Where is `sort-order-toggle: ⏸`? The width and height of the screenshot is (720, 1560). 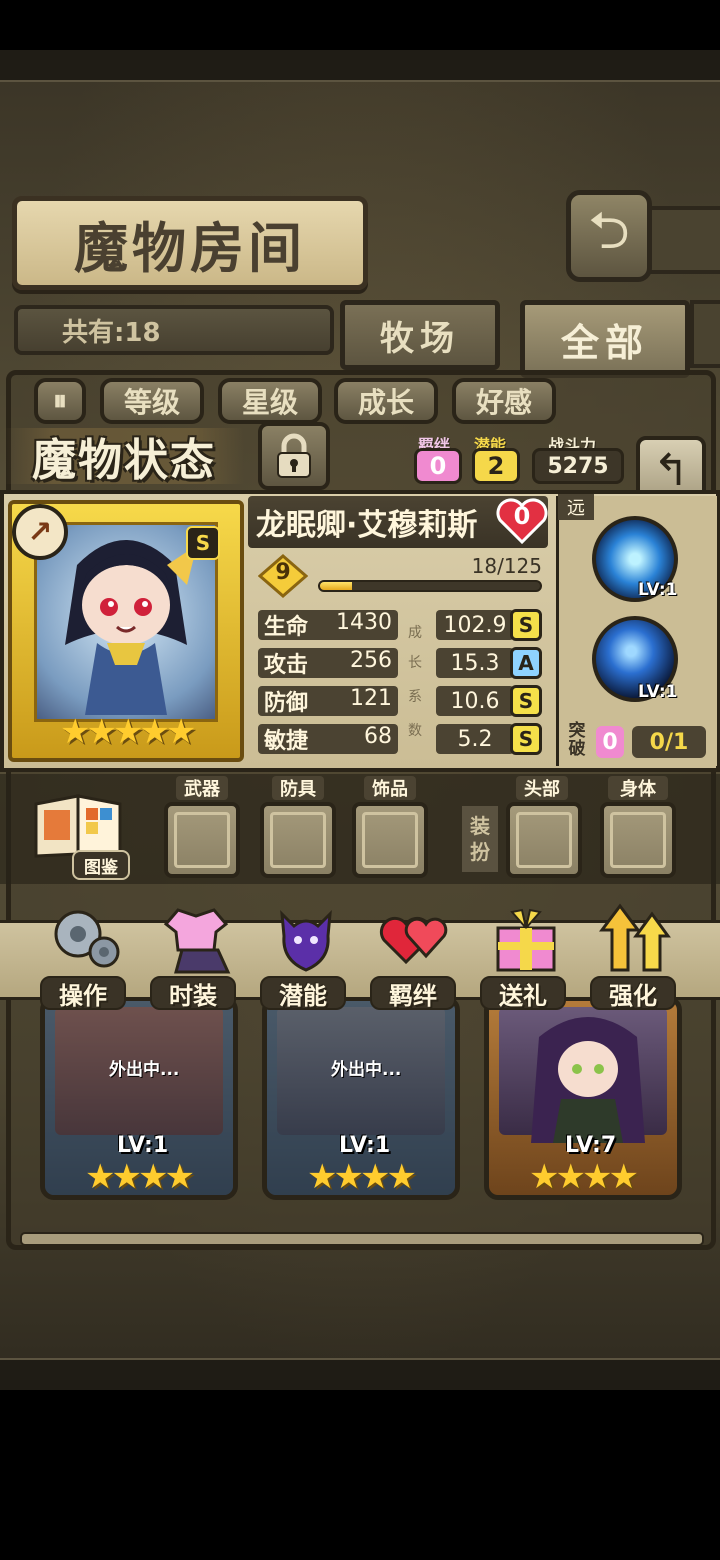 sort-order-toggle: ⏸ is located at coordinates (60, 401).